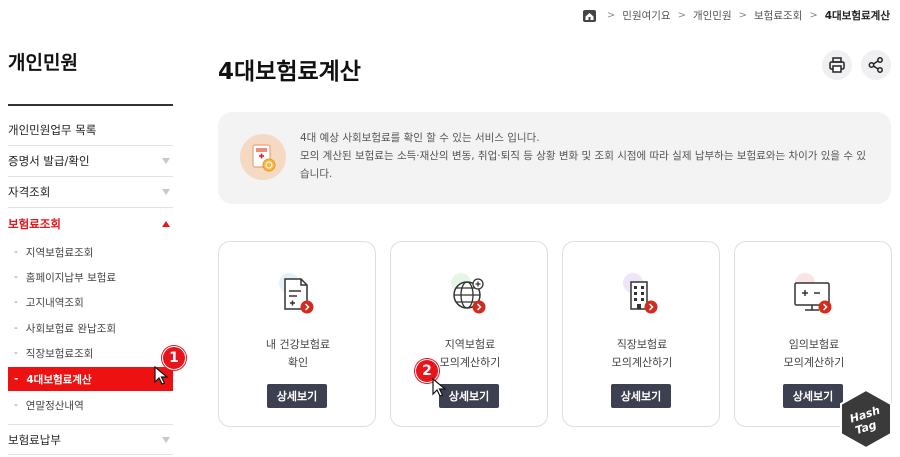  What do you see at coordinates (263, 157) in the screenshot?
I see `calculator-coin-icon` at bounding box center [263, 157].